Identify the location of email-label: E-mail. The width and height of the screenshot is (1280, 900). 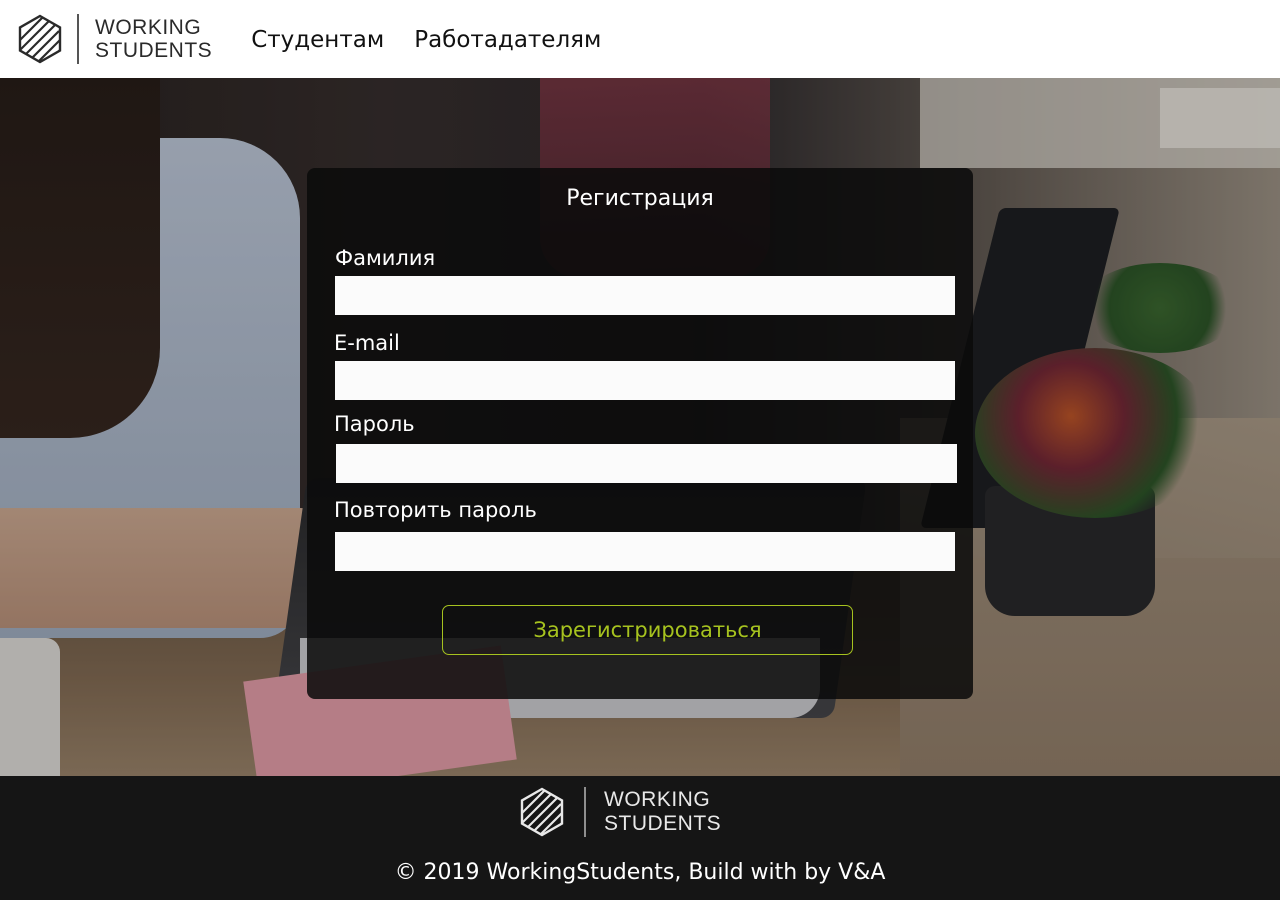
(367, 343).